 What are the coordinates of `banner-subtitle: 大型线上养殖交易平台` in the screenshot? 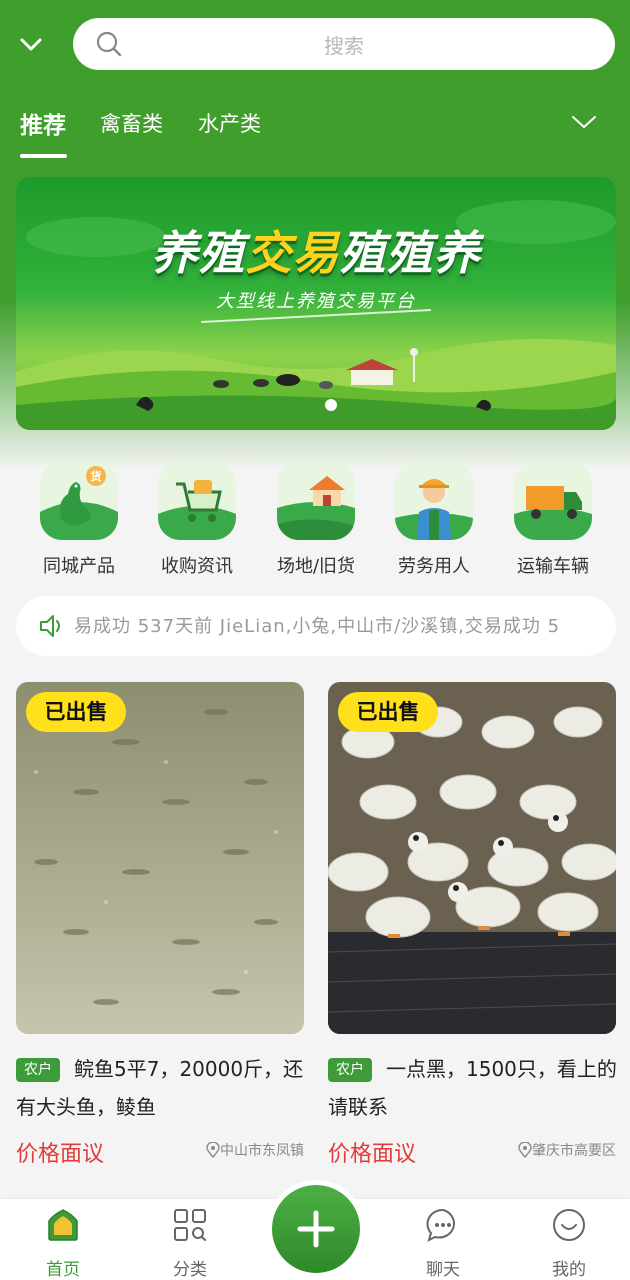 It's located at (316, 301).